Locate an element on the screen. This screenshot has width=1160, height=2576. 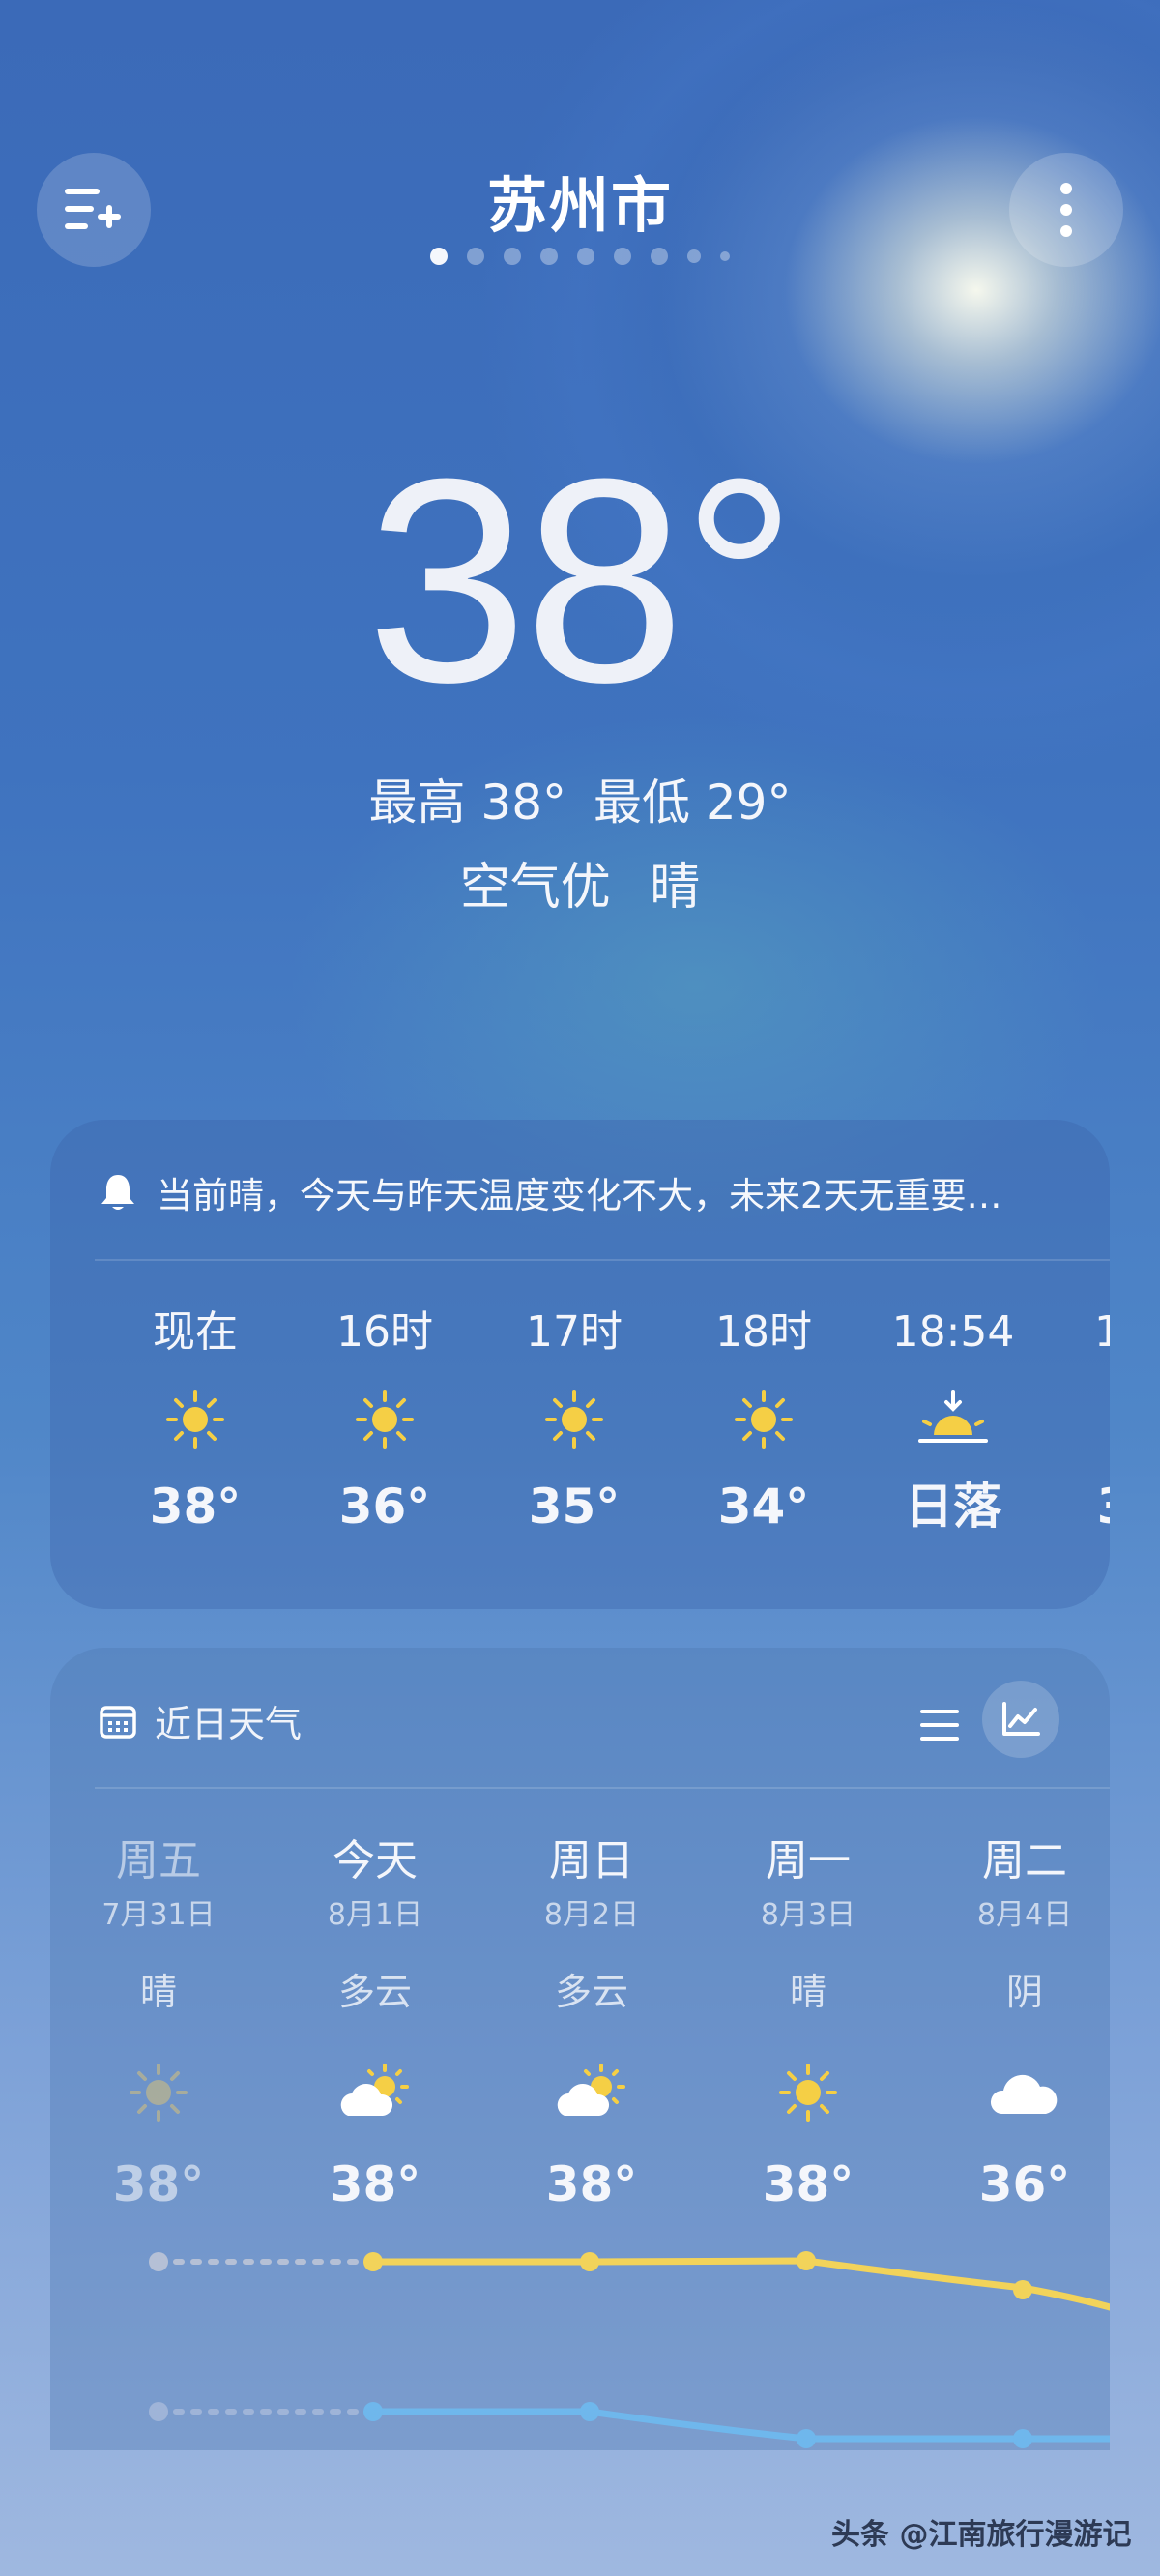
day-date: 8月2日 is located at coordinates (592, 1915).